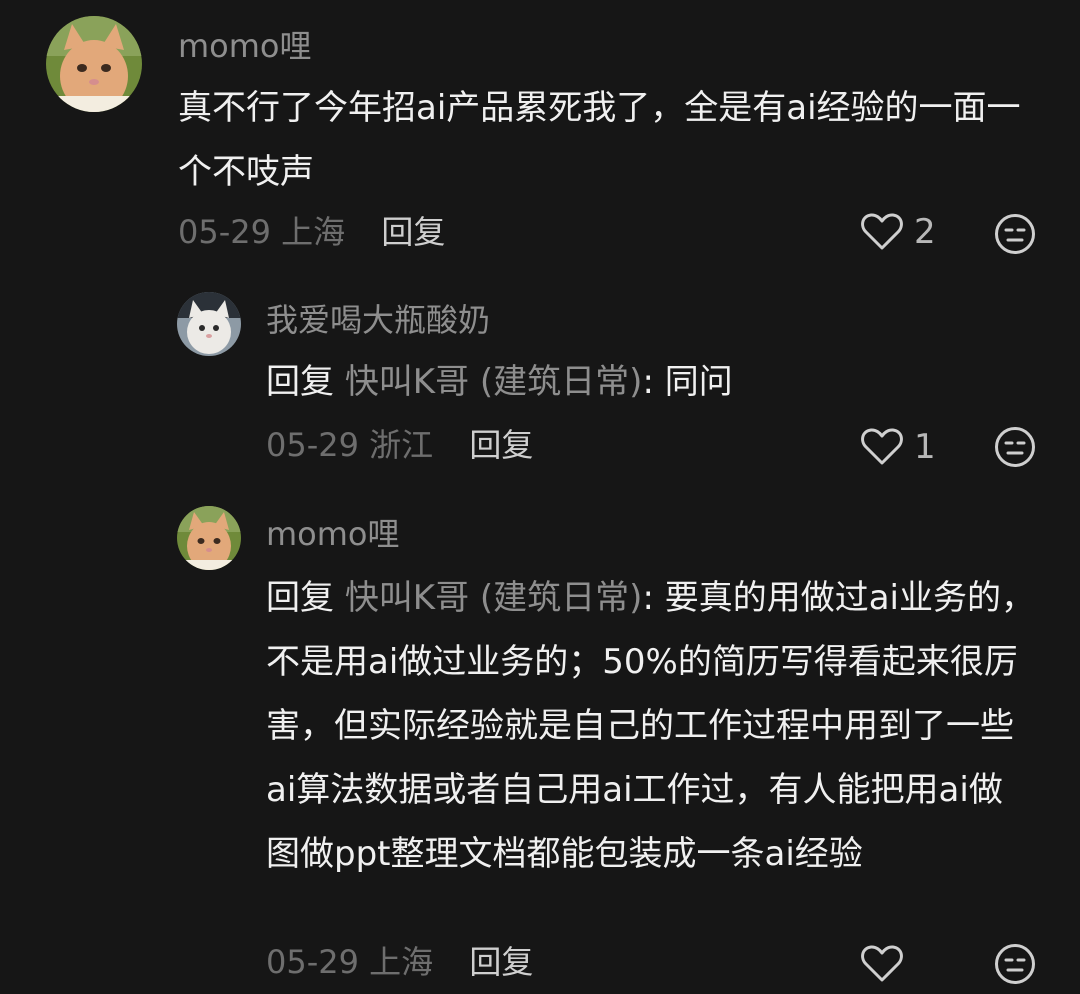 This screenshot has height=994, width=1080. Describe the element at coordinates (698, 382) in the screenshot. I see `reply-text: 同问` at that location.